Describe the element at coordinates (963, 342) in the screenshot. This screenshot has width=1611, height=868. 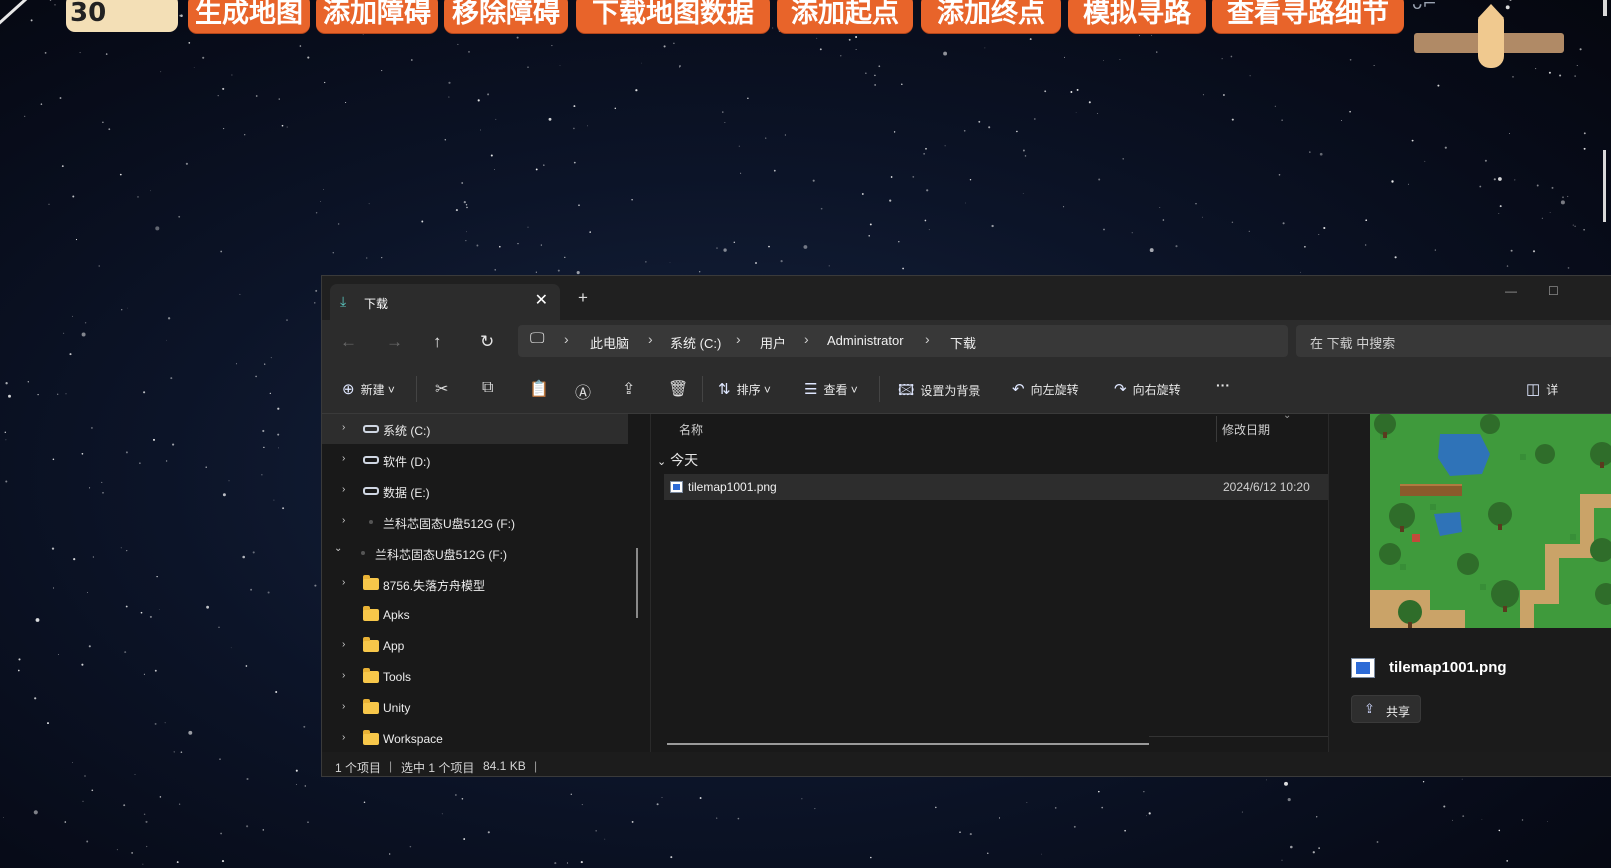
I see `breadcrumb-downloads: 下载` at that location.